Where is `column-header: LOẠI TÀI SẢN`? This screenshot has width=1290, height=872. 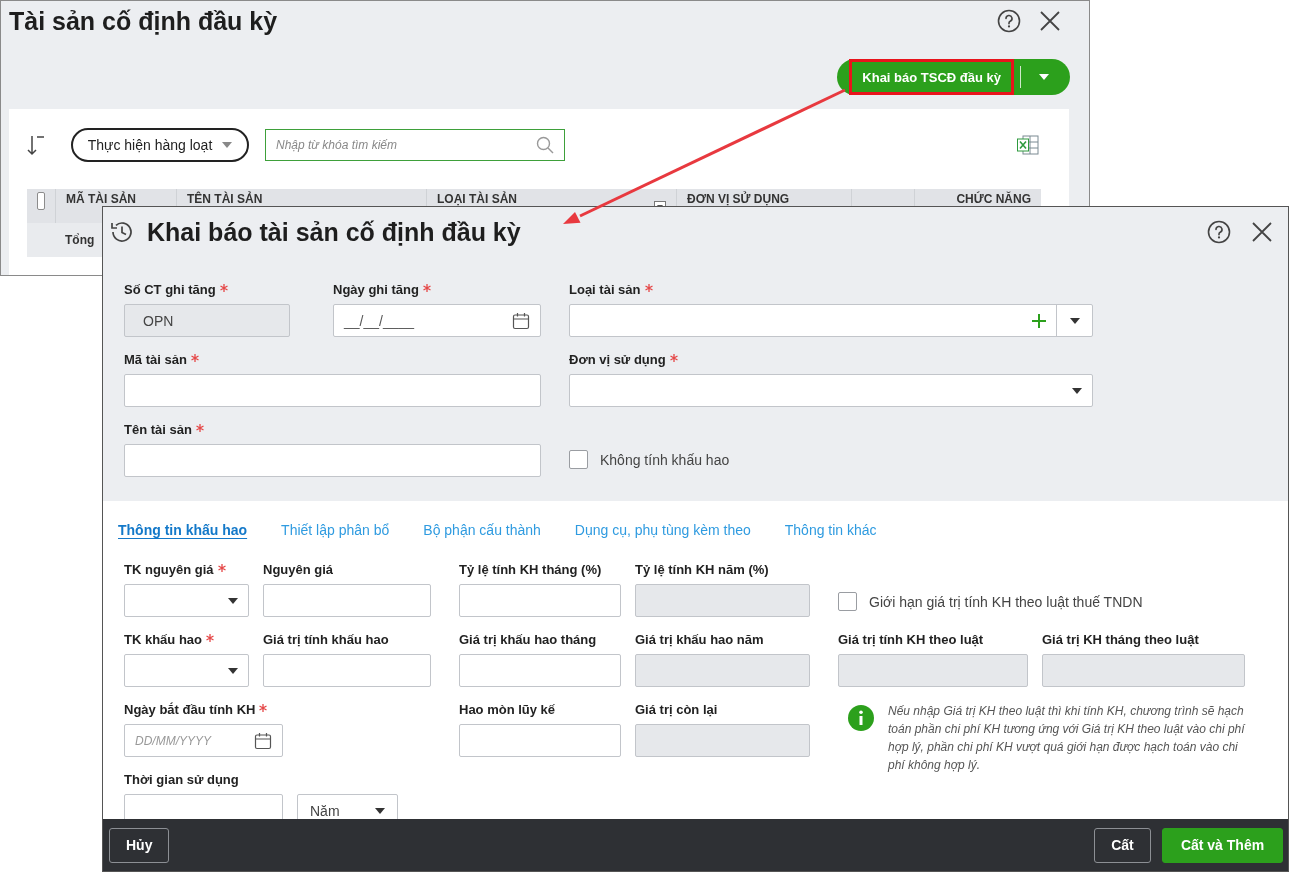
column-header: LOẠI TÀI SẢN is located at coordinates (477, 199).